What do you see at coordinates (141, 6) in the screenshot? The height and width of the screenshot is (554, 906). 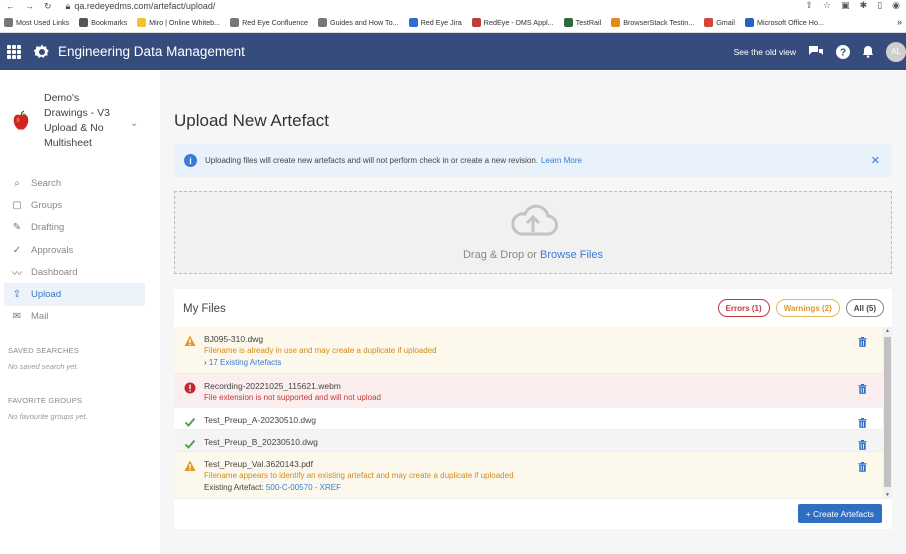 I see `address-bar: 🔒︎ qa.redeyedms.com/artefact/upload/` at bounding box center [141, 6].